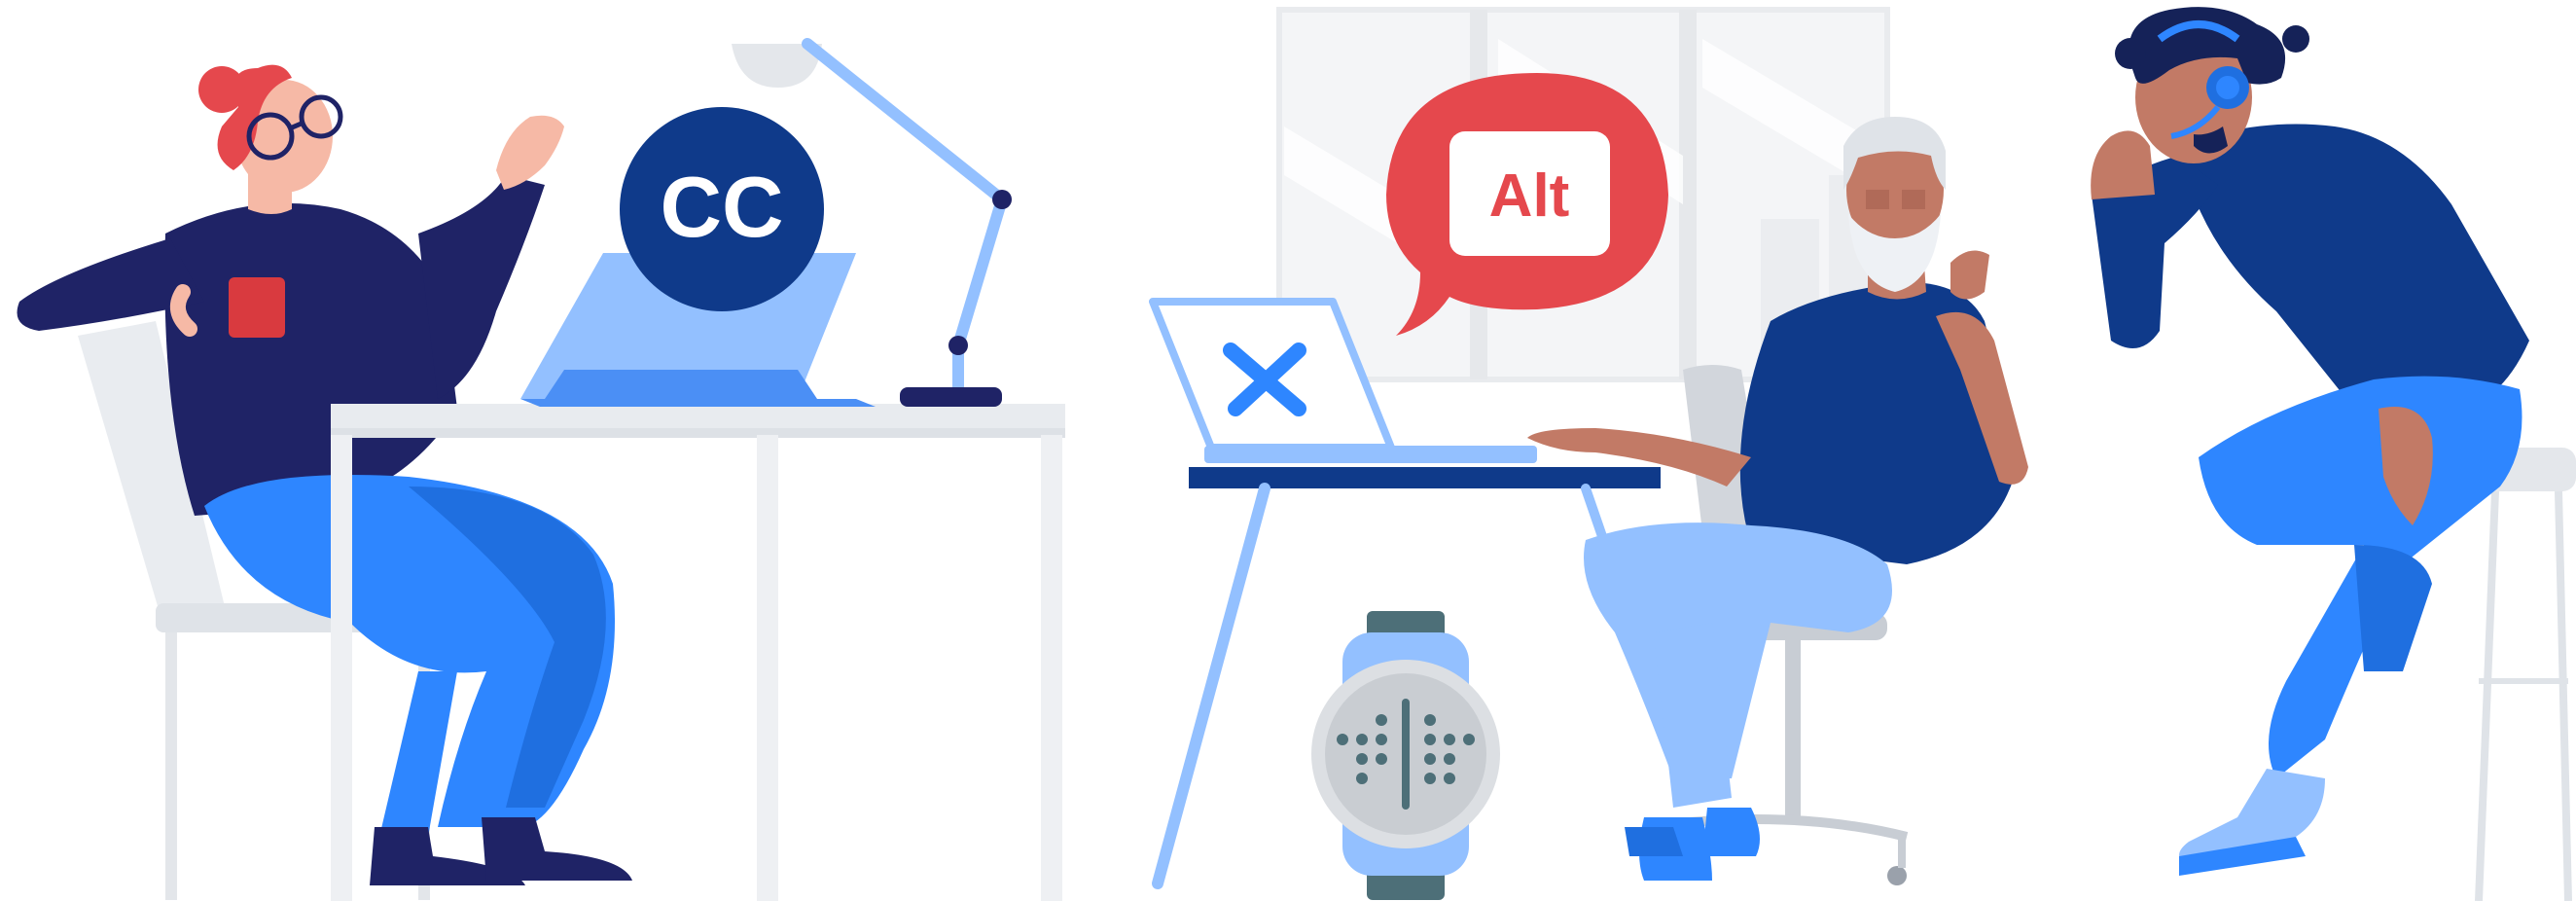  What do you see at coordinates (1529, 196) in the screenshot?
I see `alt-text-bubble-label: Alt` at bounding box center [1529, 196].